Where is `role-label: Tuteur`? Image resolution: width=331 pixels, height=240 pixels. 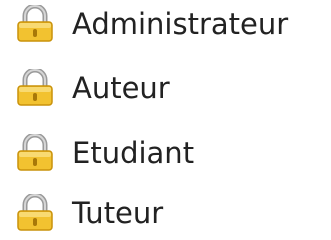
role-label: Tuteur is located at coordinates (118, 213).